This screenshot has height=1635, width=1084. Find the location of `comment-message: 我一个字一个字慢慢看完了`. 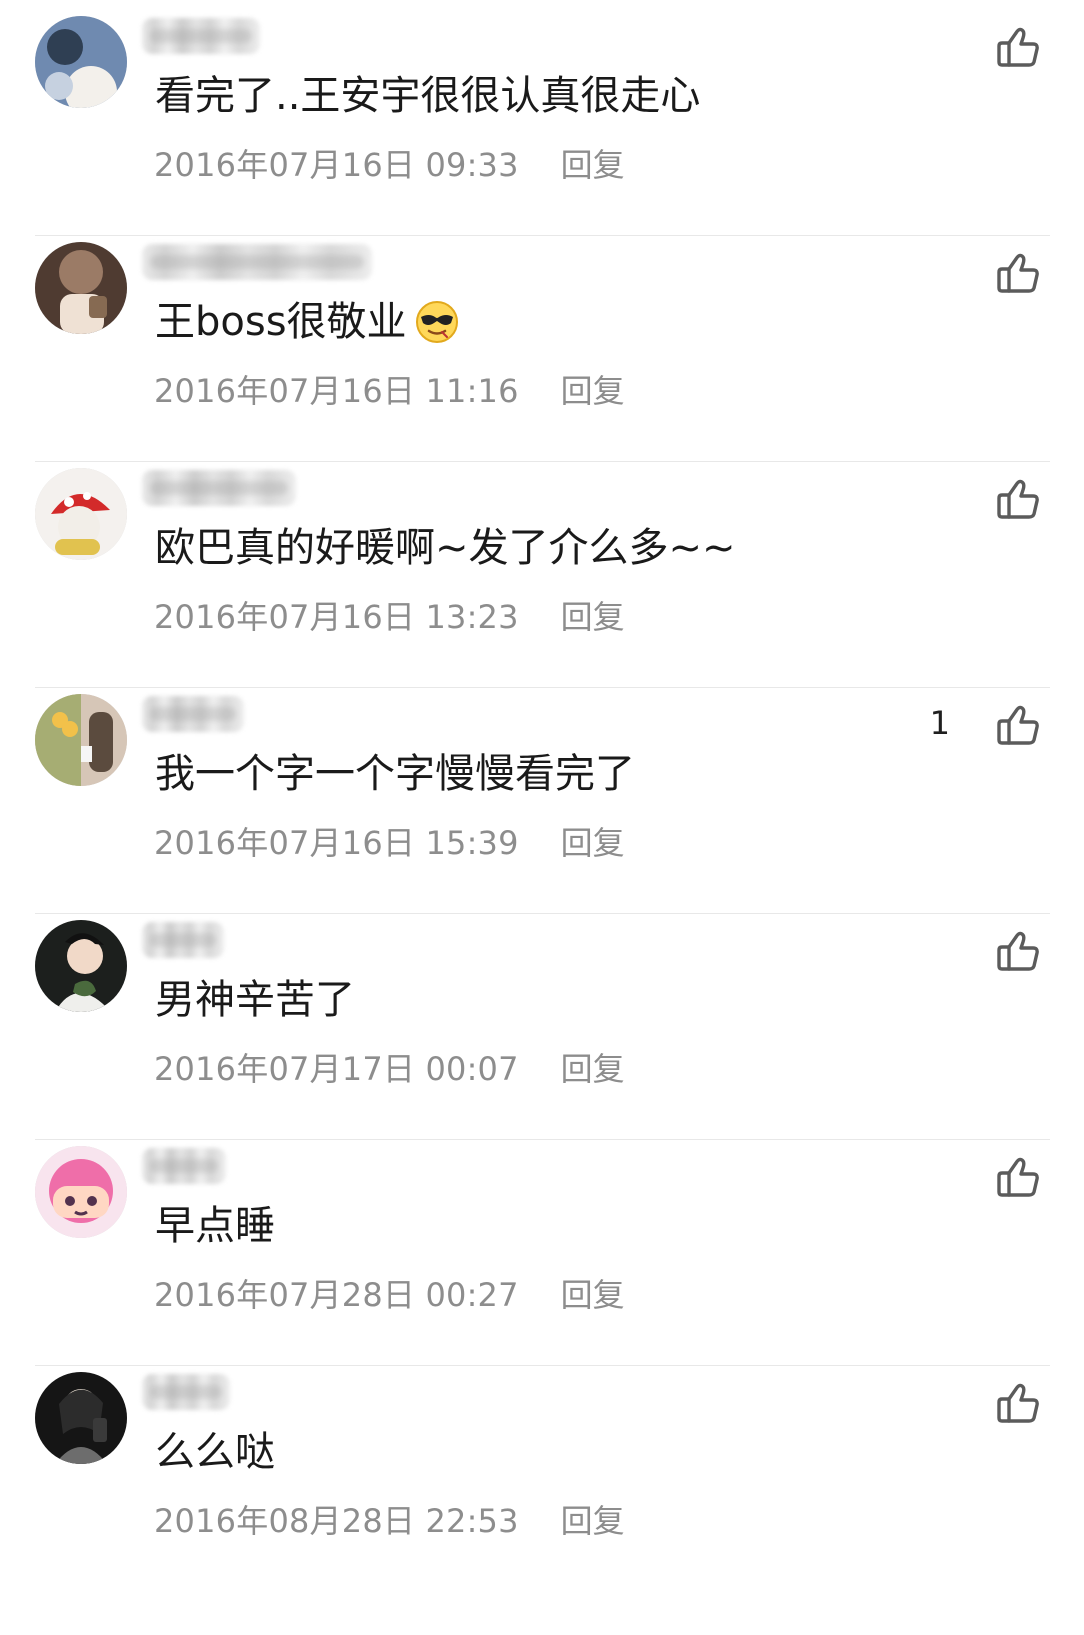

comment-message: 我一个字一个字慢慢看完了 is located at coordinates (395, 774).